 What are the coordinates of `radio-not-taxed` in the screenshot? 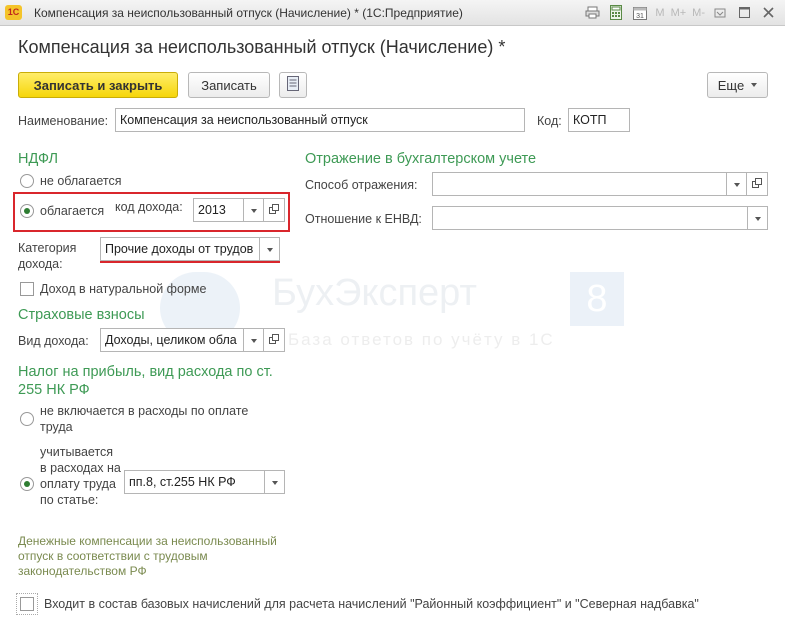 It's located at (27, 181).